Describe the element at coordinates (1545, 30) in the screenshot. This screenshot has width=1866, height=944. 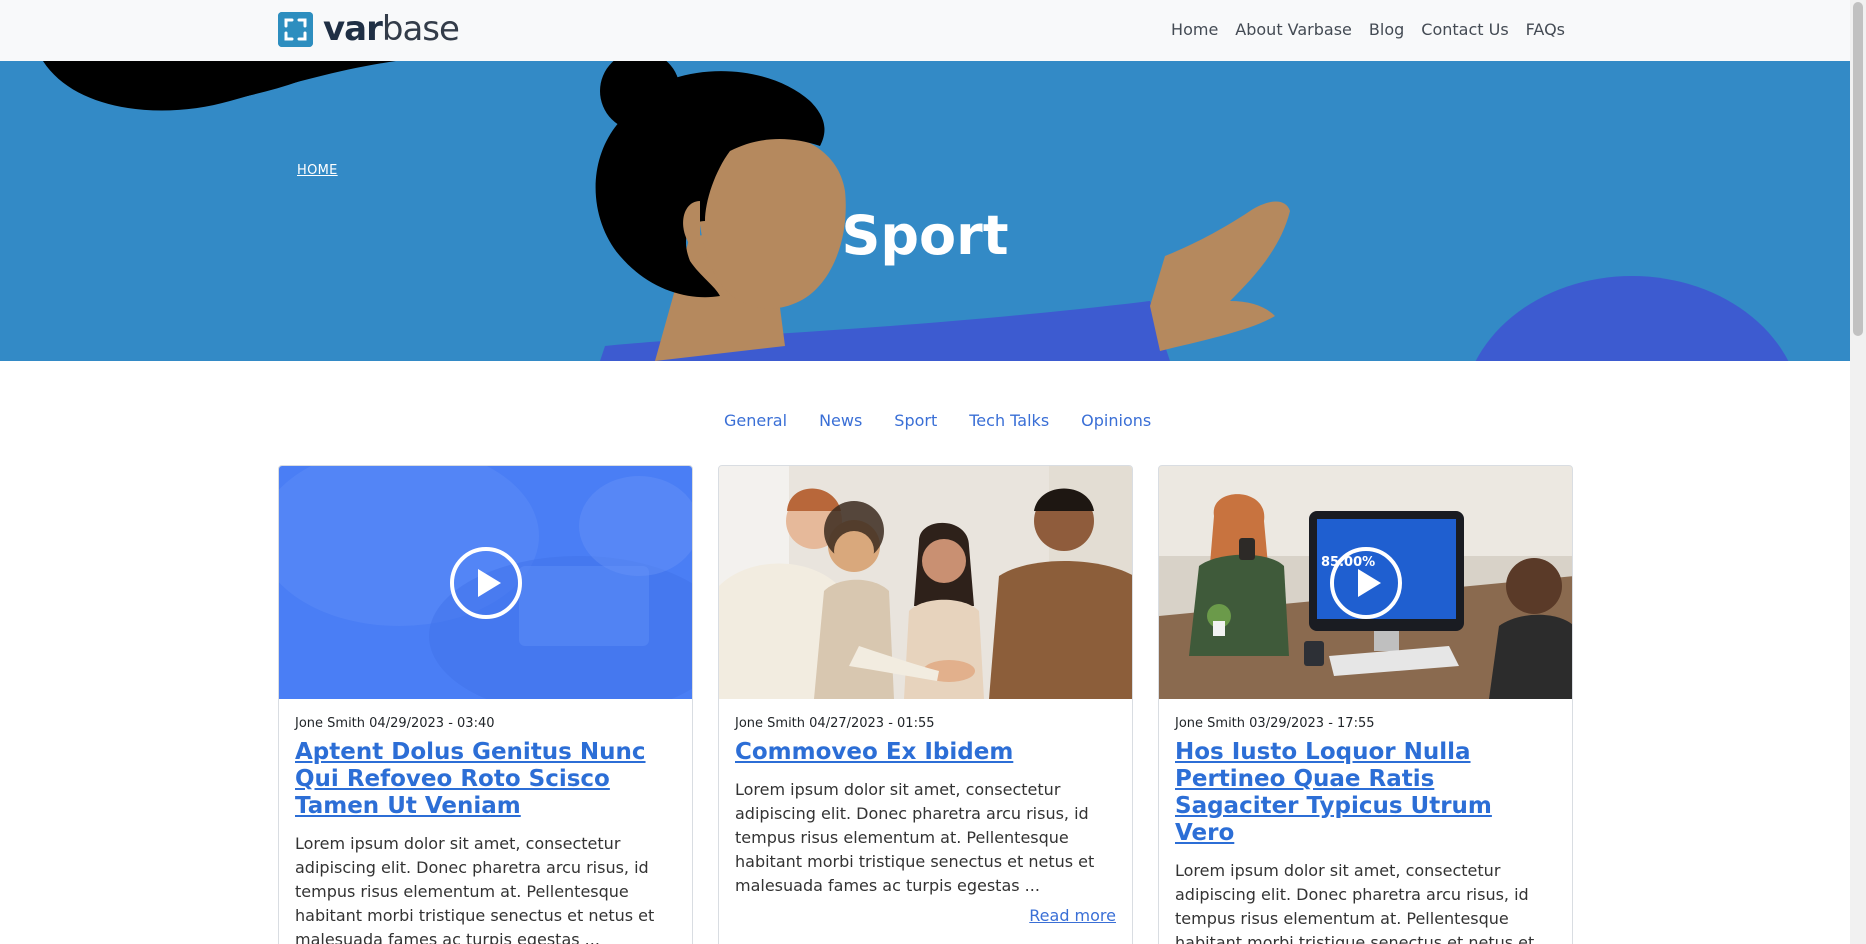
I see `nav-faqs: FAQs` at that location.